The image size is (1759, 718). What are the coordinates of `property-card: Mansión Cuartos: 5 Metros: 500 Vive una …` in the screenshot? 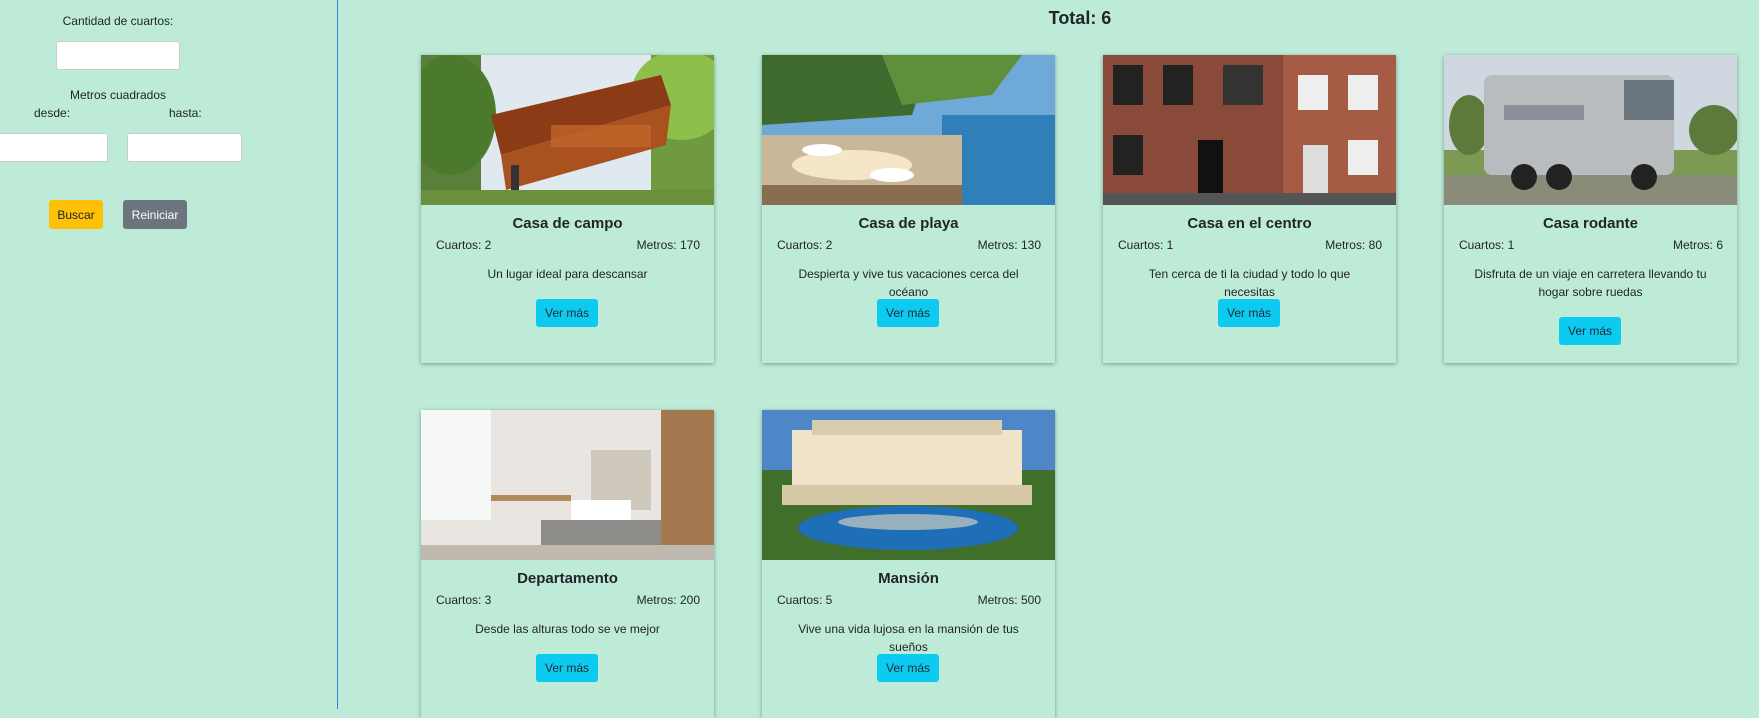 It's located at (908, 564).